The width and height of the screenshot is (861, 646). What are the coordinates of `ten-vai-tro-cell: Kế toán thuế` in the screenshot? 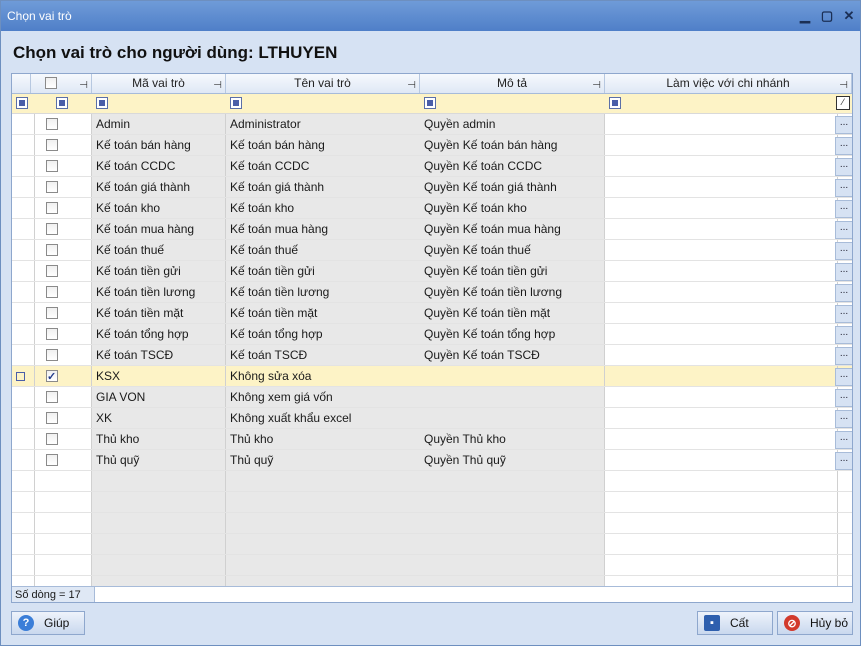 It's located at (323, 250).